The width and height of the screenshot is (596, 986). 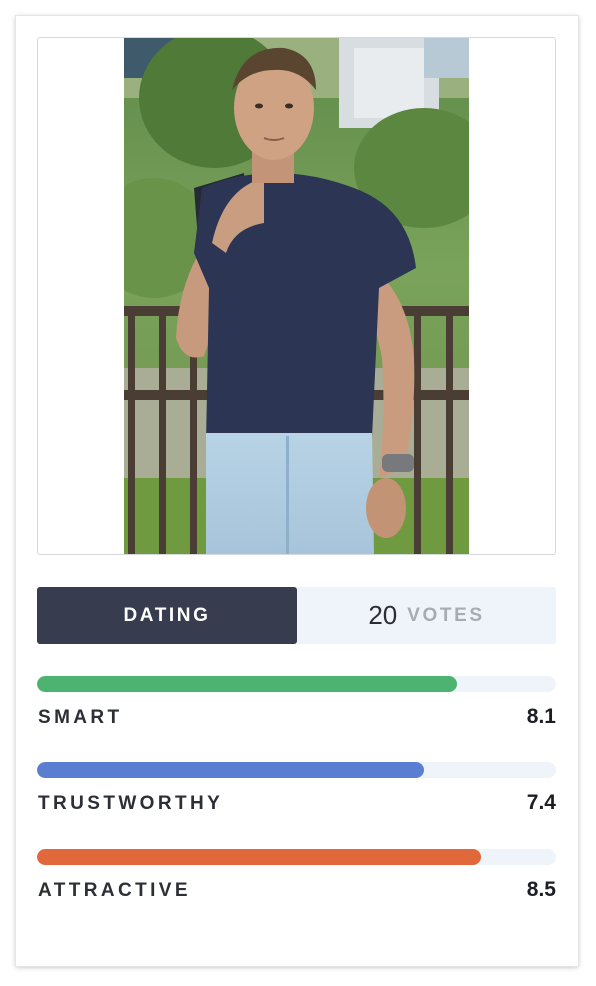 I want to click on category-badge: DATING, so click(x=167, y=615).